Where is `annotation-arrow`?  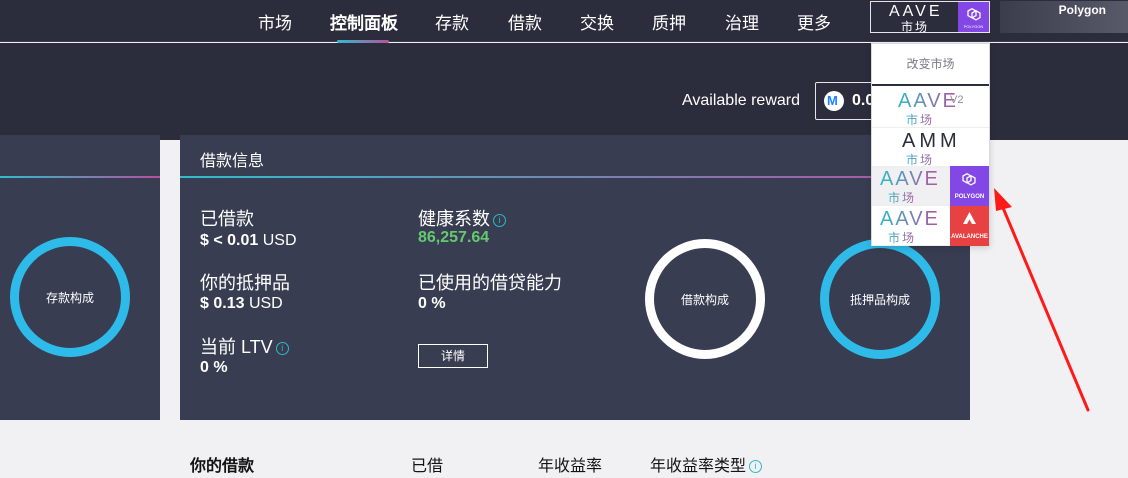 annotation-arrow is located at coordinates (1042, 300).